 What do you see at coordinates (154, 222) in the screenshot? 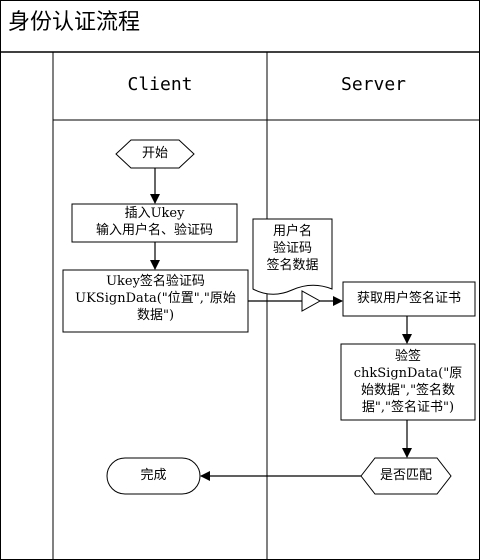
I see `insert-ukey-label: 插入Ukey 输入用户名、验证码` at bounding box center [154, 222].